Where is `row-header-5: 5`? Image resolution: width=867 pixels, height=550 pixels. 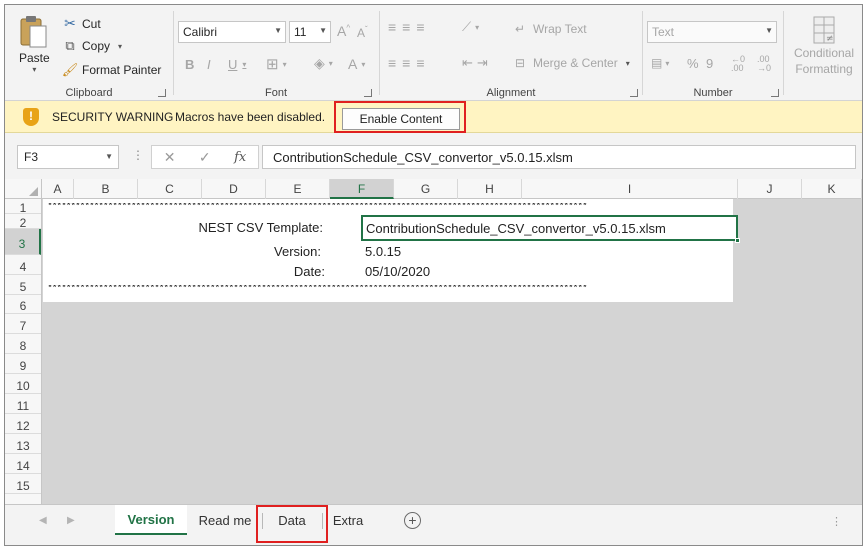
row-header-5: 5 is located at coordinates (23, 285).